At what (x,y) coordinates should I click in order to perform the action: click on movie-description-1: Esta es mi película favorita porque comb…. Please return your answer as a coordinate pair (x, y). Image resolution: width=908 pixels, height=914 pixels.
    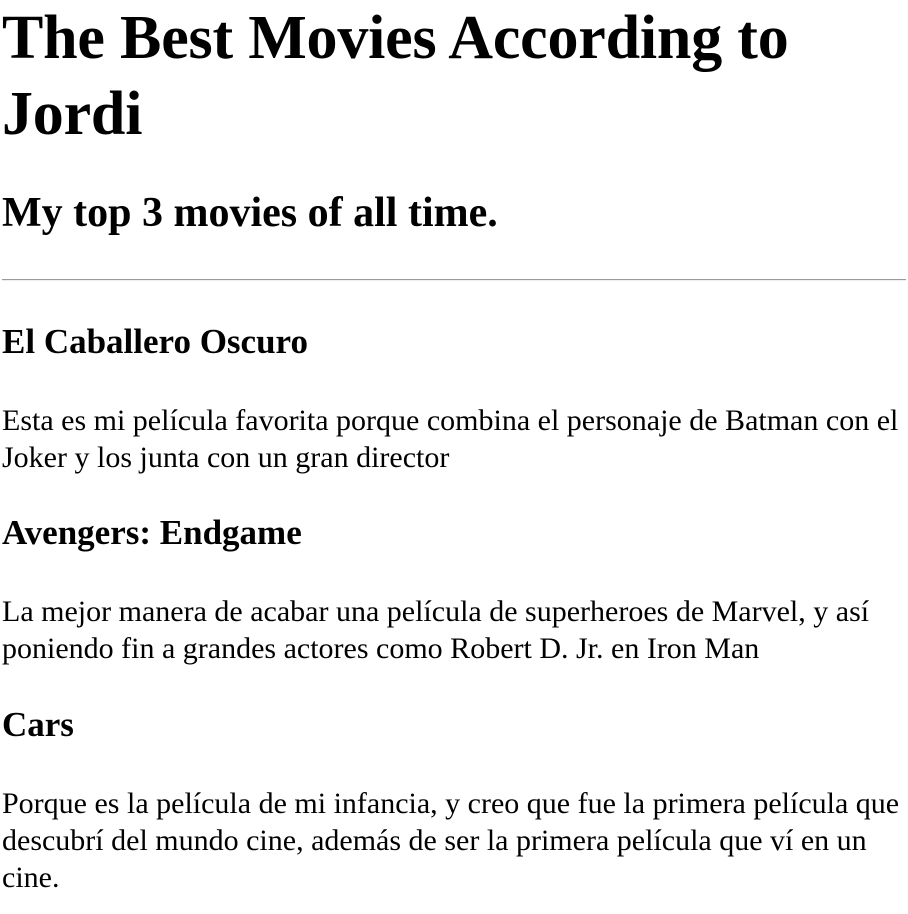
    Looking at the image, I should click on (450, 439).